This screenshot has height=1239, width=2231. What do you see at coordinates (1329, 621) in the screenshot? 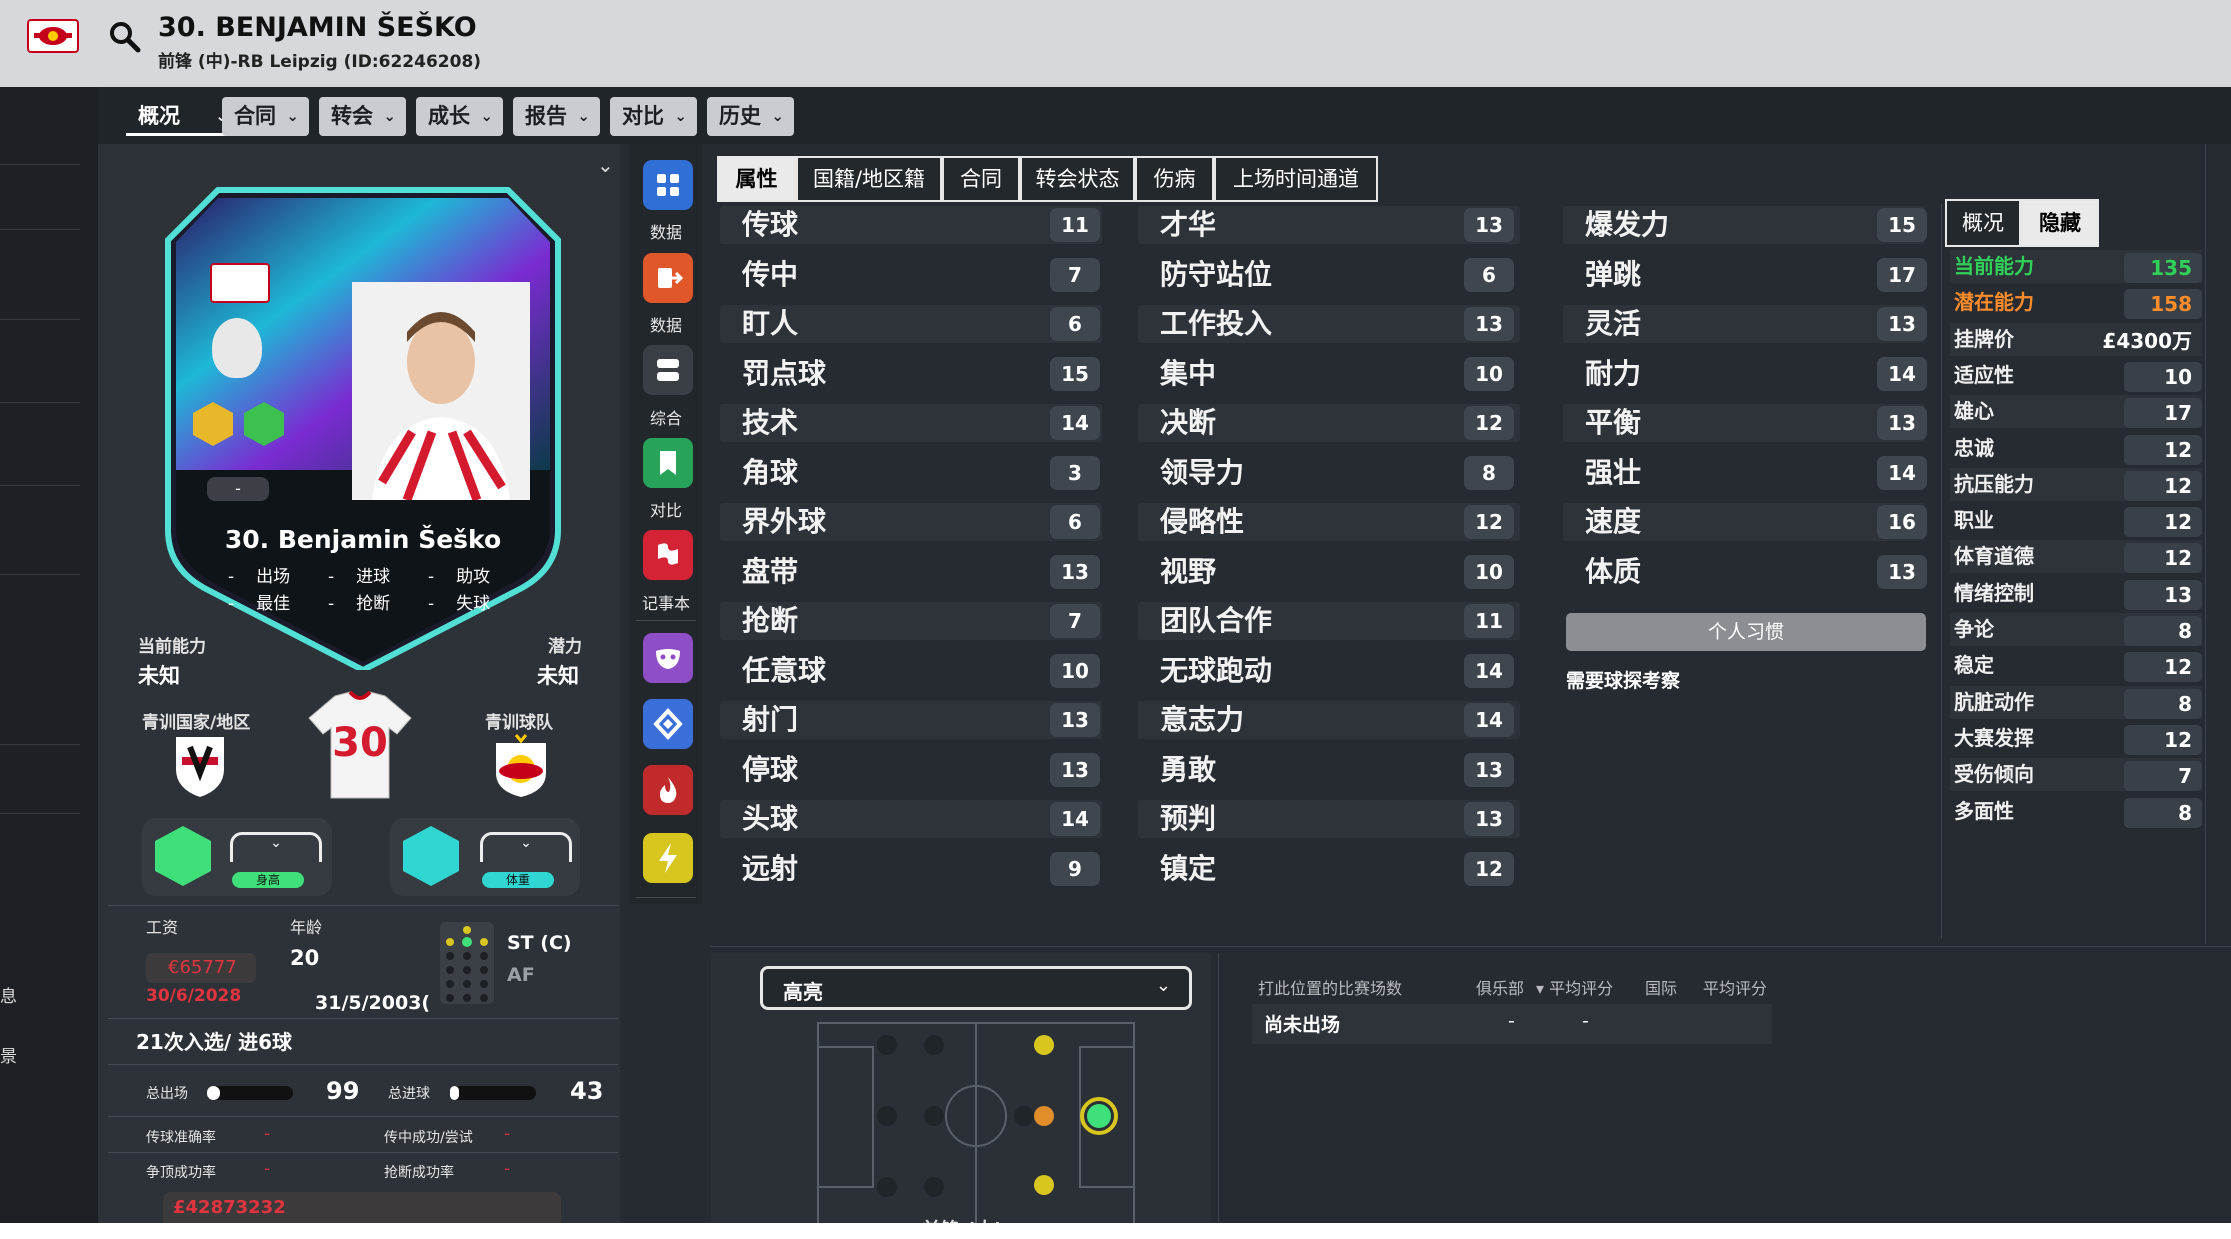
I see `attribute-row: 团队合作 11` at bounding box center [1329, 621].